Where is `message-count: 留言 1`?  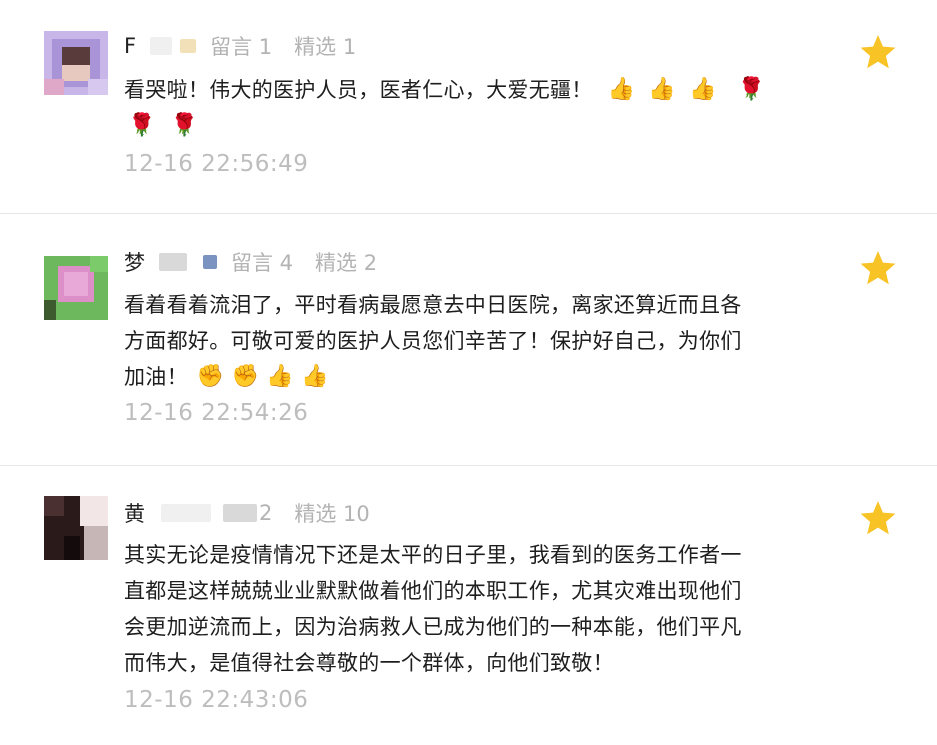
message-count: 留言 1 is located at coordinates (241, 47).